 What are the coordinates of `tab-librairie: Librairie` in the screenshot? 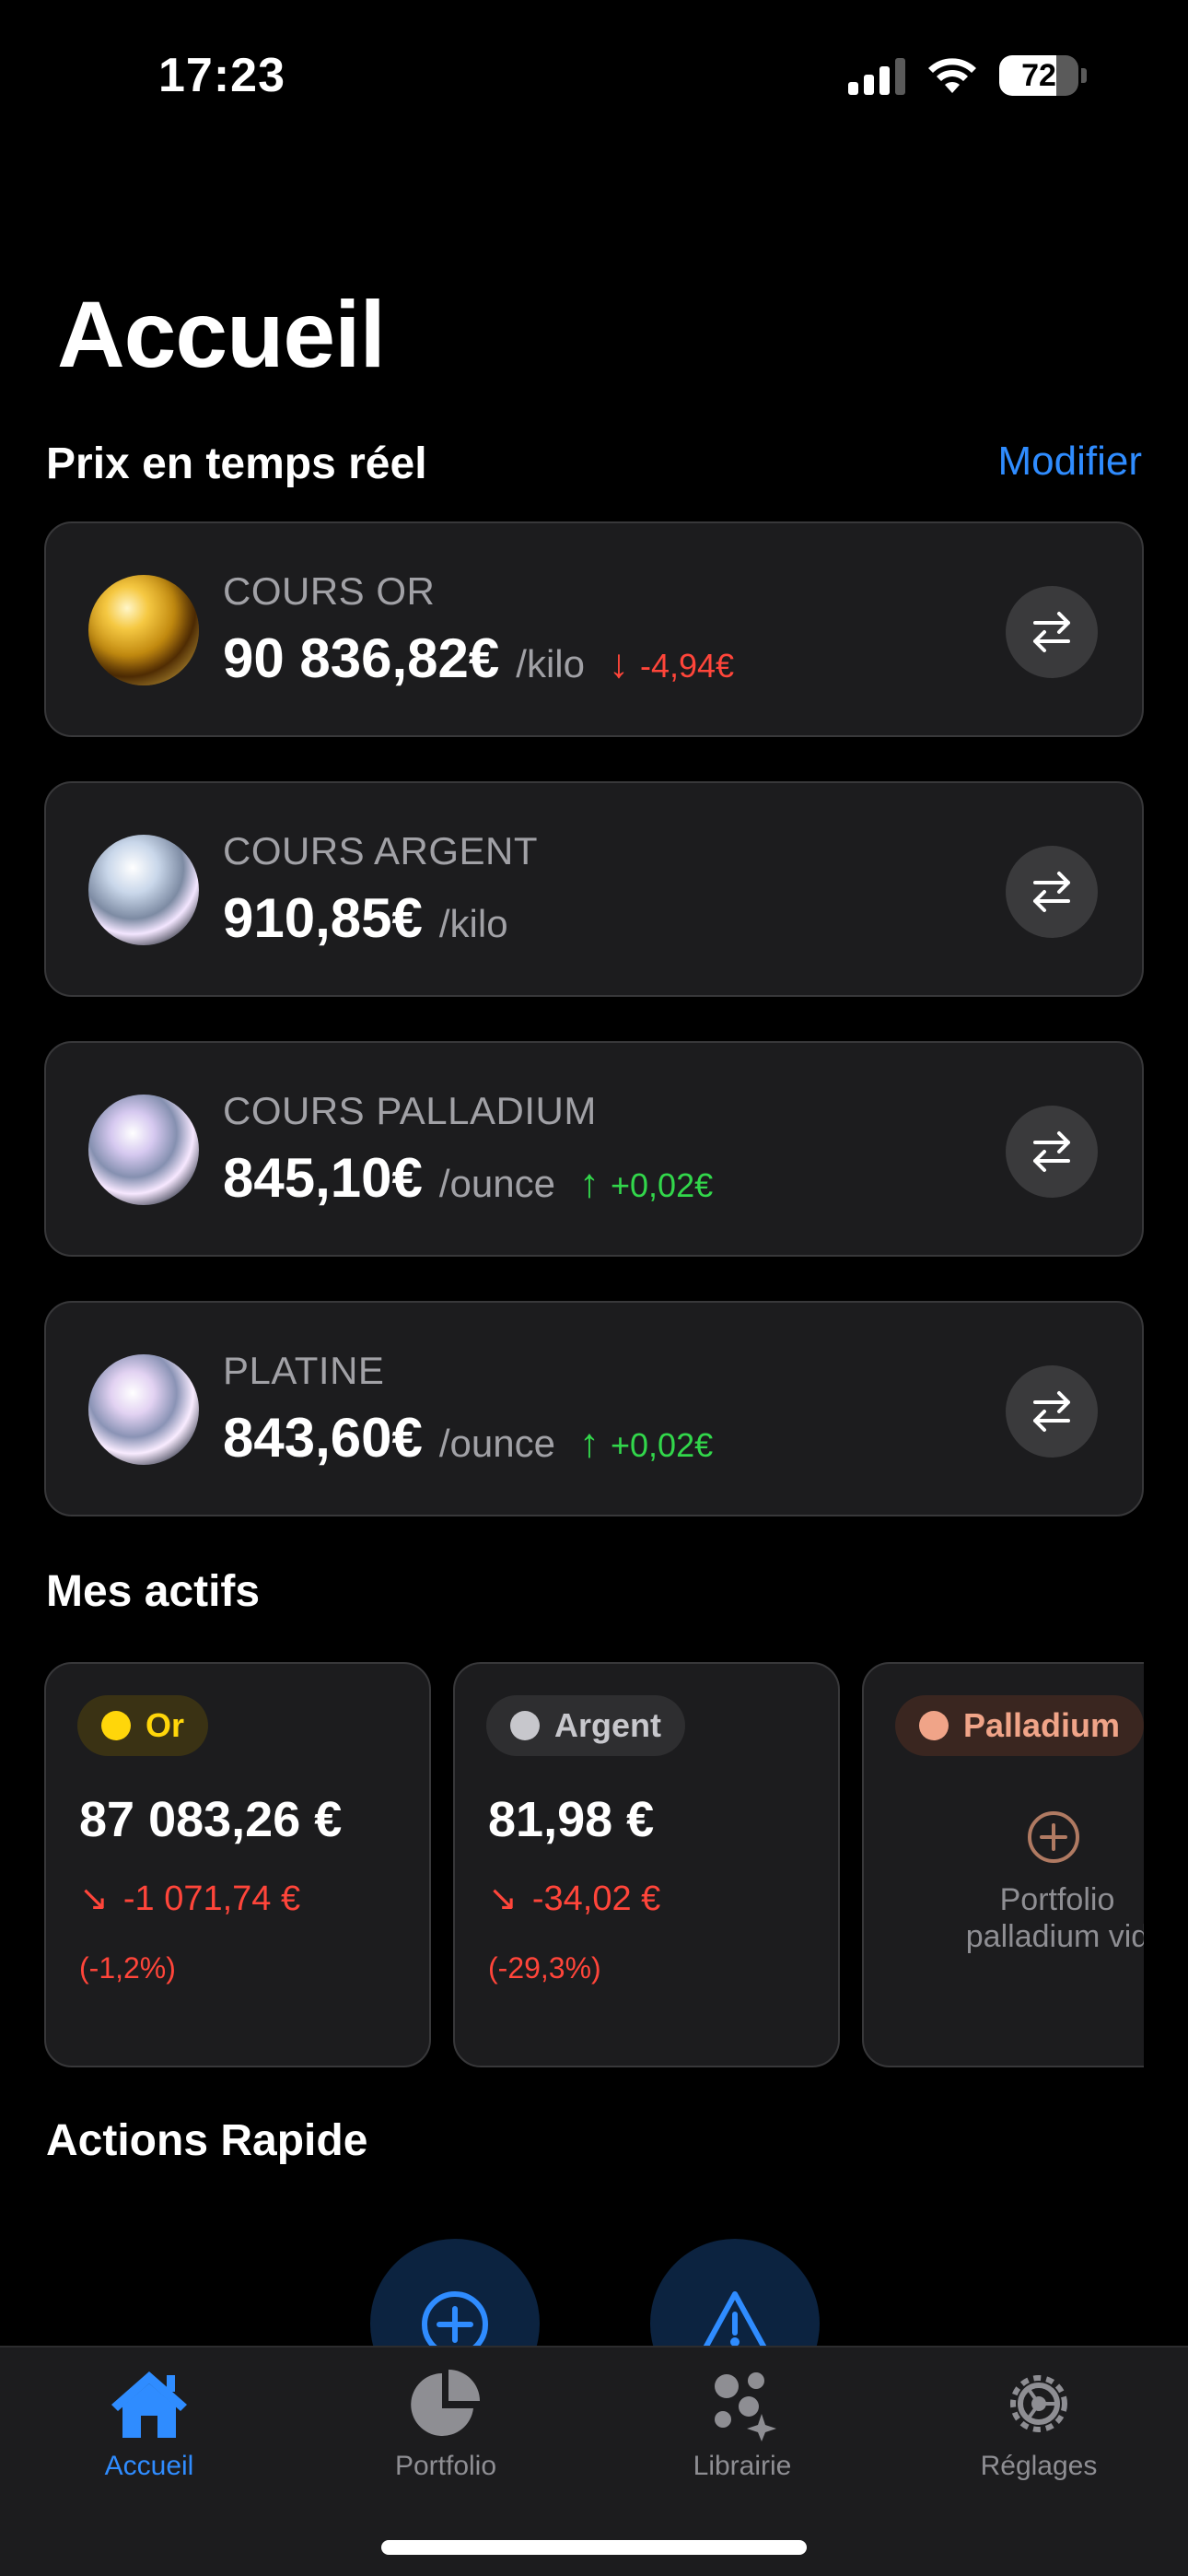 It's located at (742, 2424).